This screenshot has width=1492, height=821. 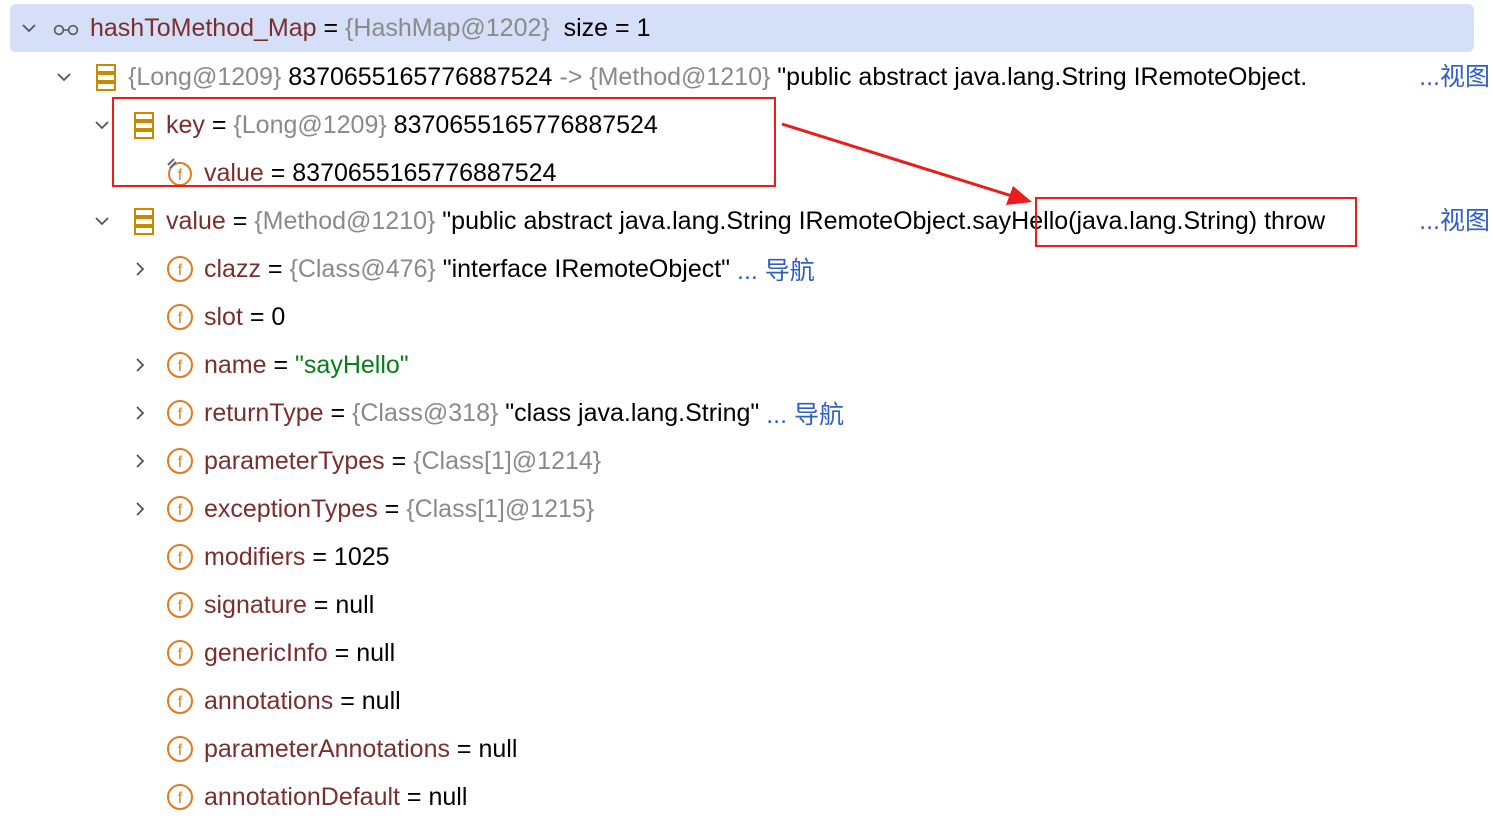 What do you see at coordinates (665, 76) in the screenshot?
I see `value-reference: -> {Method@1210}` at bounding box center [665, 76].